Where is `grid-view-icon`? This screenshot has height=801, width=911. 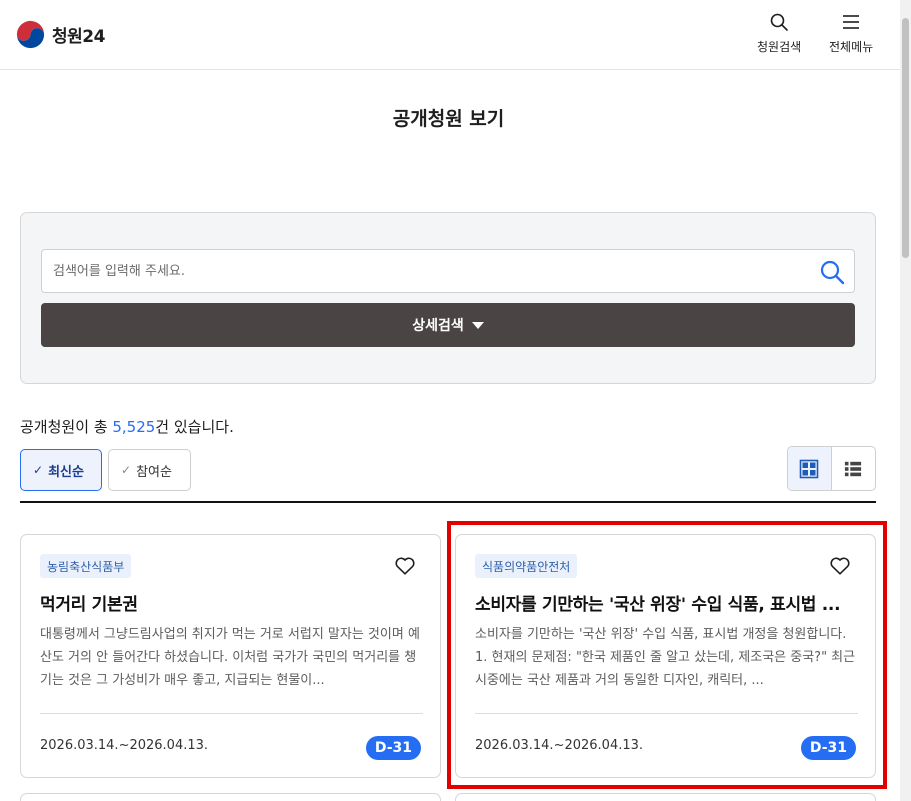 grid-view-icon is located at coordinates (809, 468).